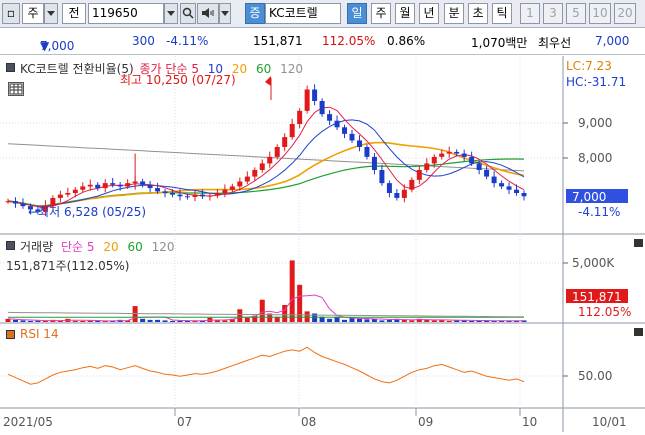 This screenshot has height=435, width=645. Describe the element at coordinates (530, 13) in the screenshot. I see `period-button-1: 1` at that location.